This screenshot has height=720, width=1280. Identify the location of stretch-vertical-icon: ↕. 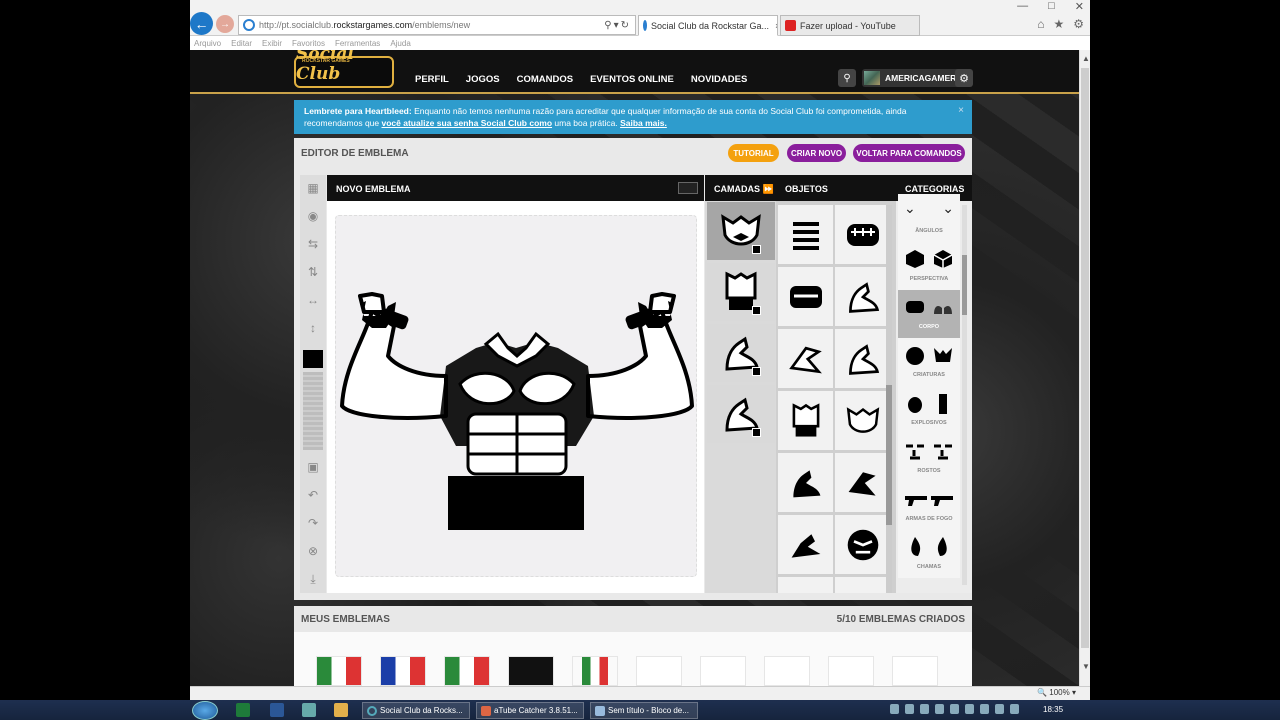
(313, 328).